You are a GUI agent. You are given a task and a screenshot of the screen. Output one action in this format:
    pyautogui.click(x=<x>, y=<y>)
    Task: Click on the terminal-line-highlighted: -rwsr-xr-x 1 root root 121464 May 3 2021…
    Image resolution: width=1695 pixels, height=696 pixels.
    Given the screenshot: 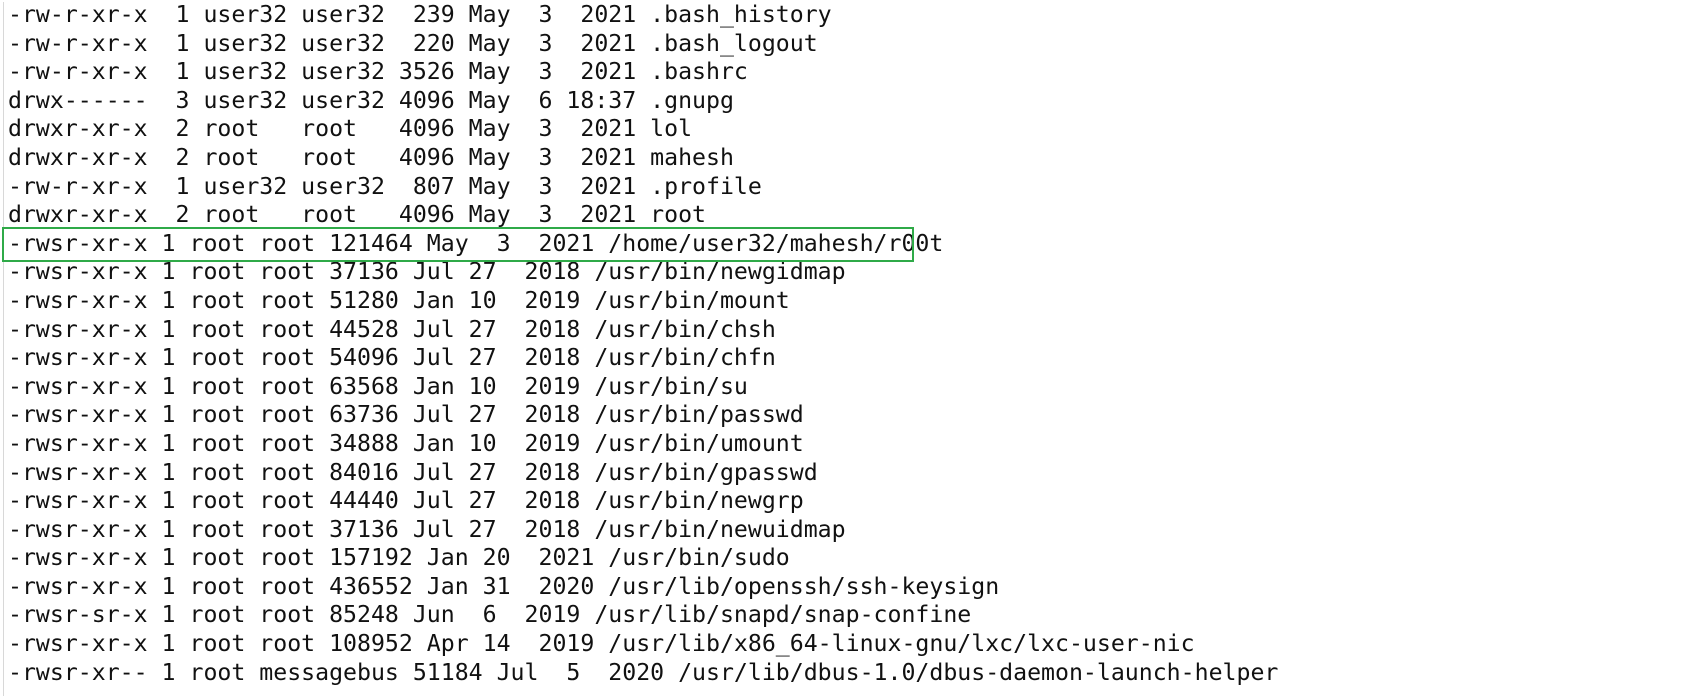 What is the action you would take?
    pyautogui.click(x=476, y=243)
    